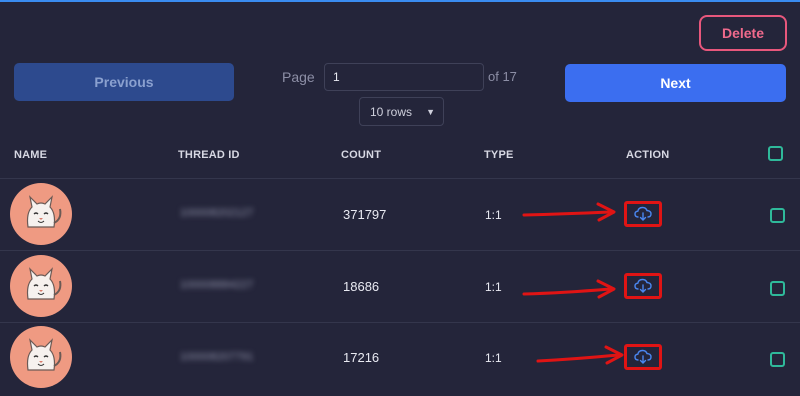 This screenshot has height=396, width=800. Describe the element at coordinates (124, 82) in the screenshot. I see `previous-button: Previous` at that location.